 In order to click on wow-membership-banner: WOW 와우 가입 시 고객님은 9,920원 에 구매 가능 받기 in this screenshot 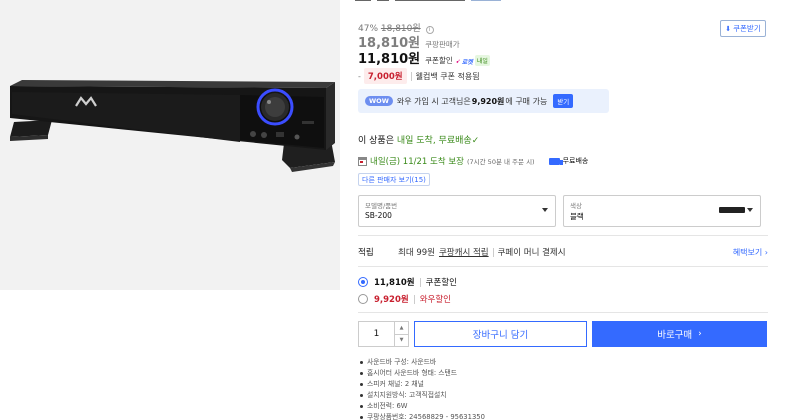, I will do `click(483, 101)`.